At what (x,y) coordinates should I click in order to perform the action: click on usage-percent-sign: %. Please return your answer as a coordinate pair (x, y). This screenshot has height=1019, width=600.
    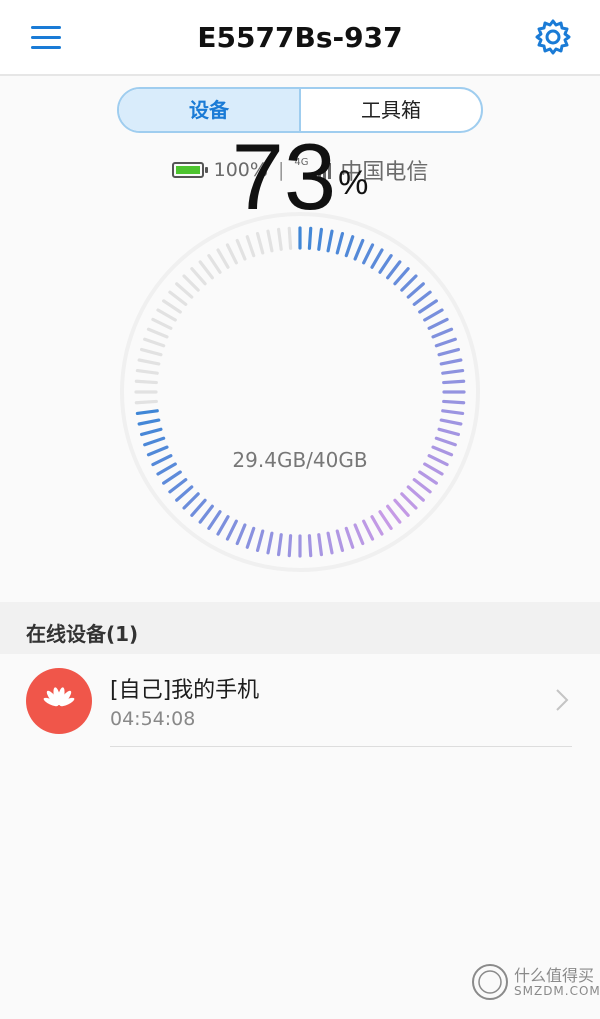
    Looking at the image, I should click on (353, 183).